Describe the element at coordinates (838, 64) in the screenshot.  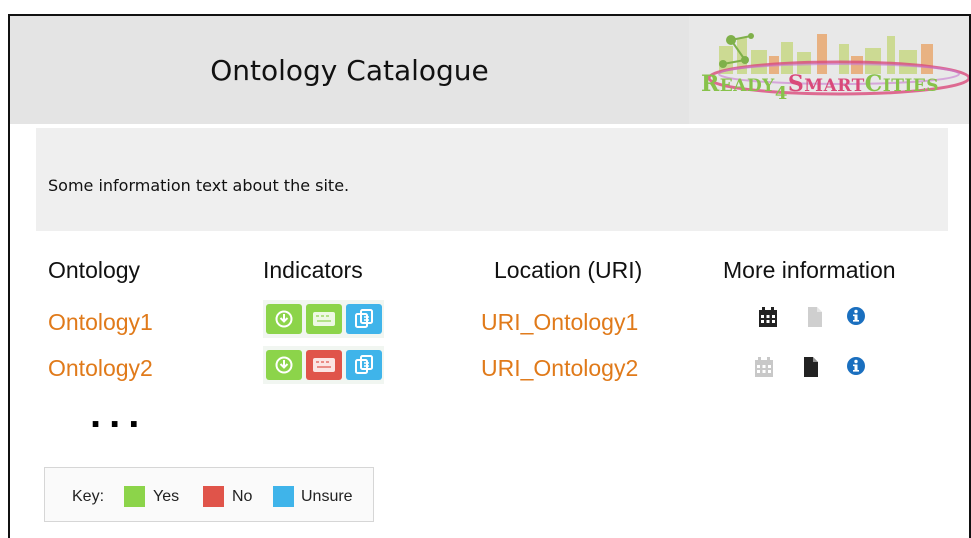
I see `skyline-icon` at that location.